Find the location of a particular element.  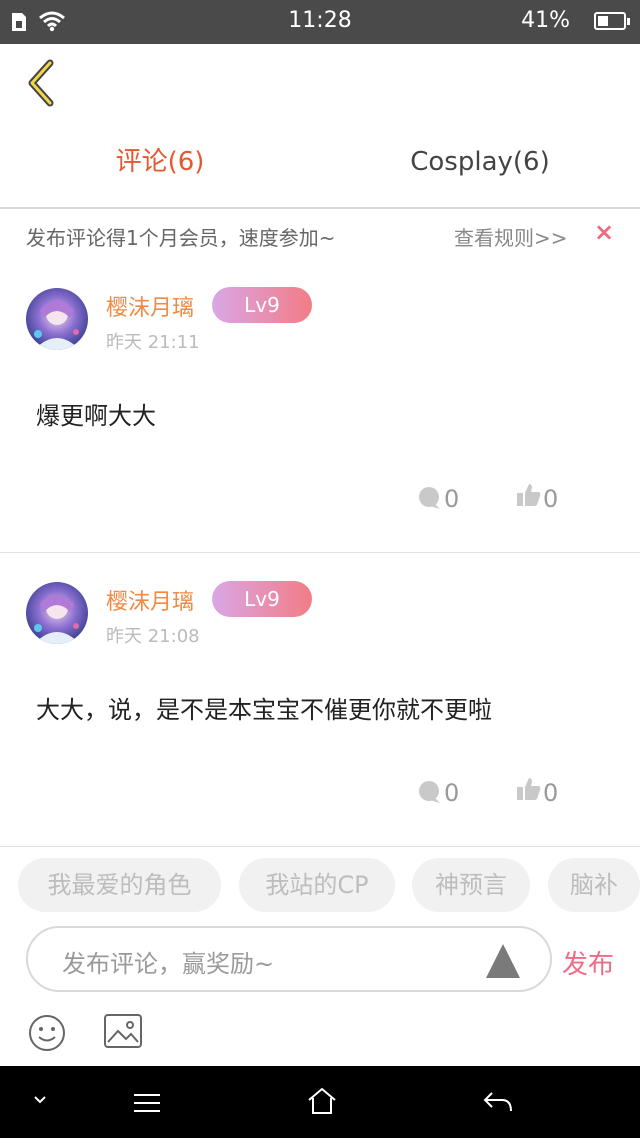

view-rules-link: 查看规则>> is located at coordinates (511, 236).